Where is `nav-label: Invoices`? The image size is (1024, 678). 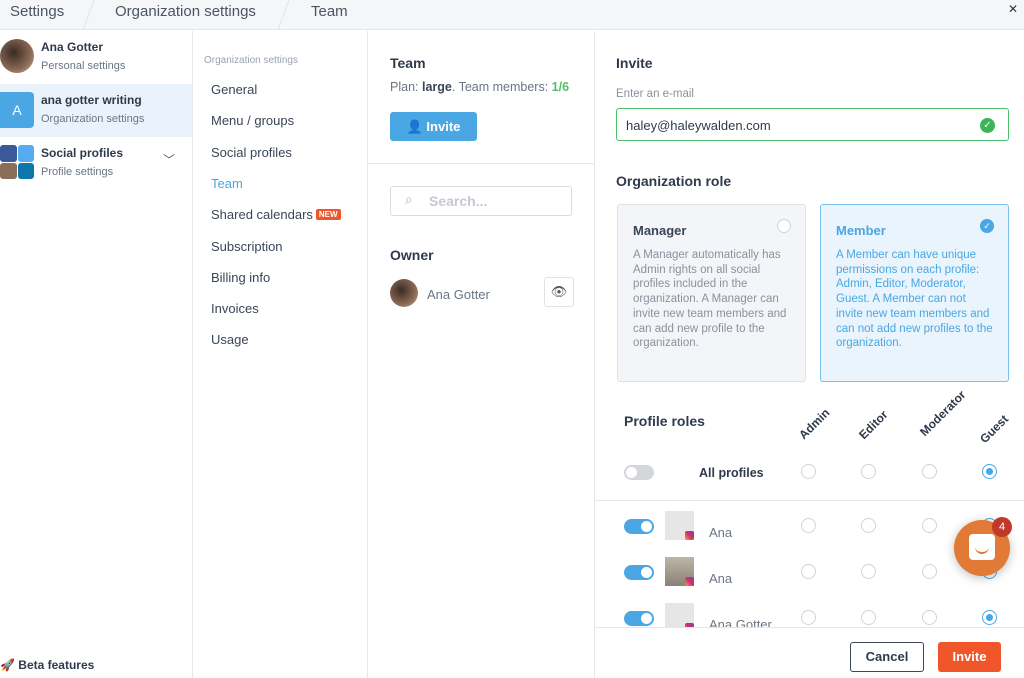 nav-label: Invoices is located at coordinates (235, 309).